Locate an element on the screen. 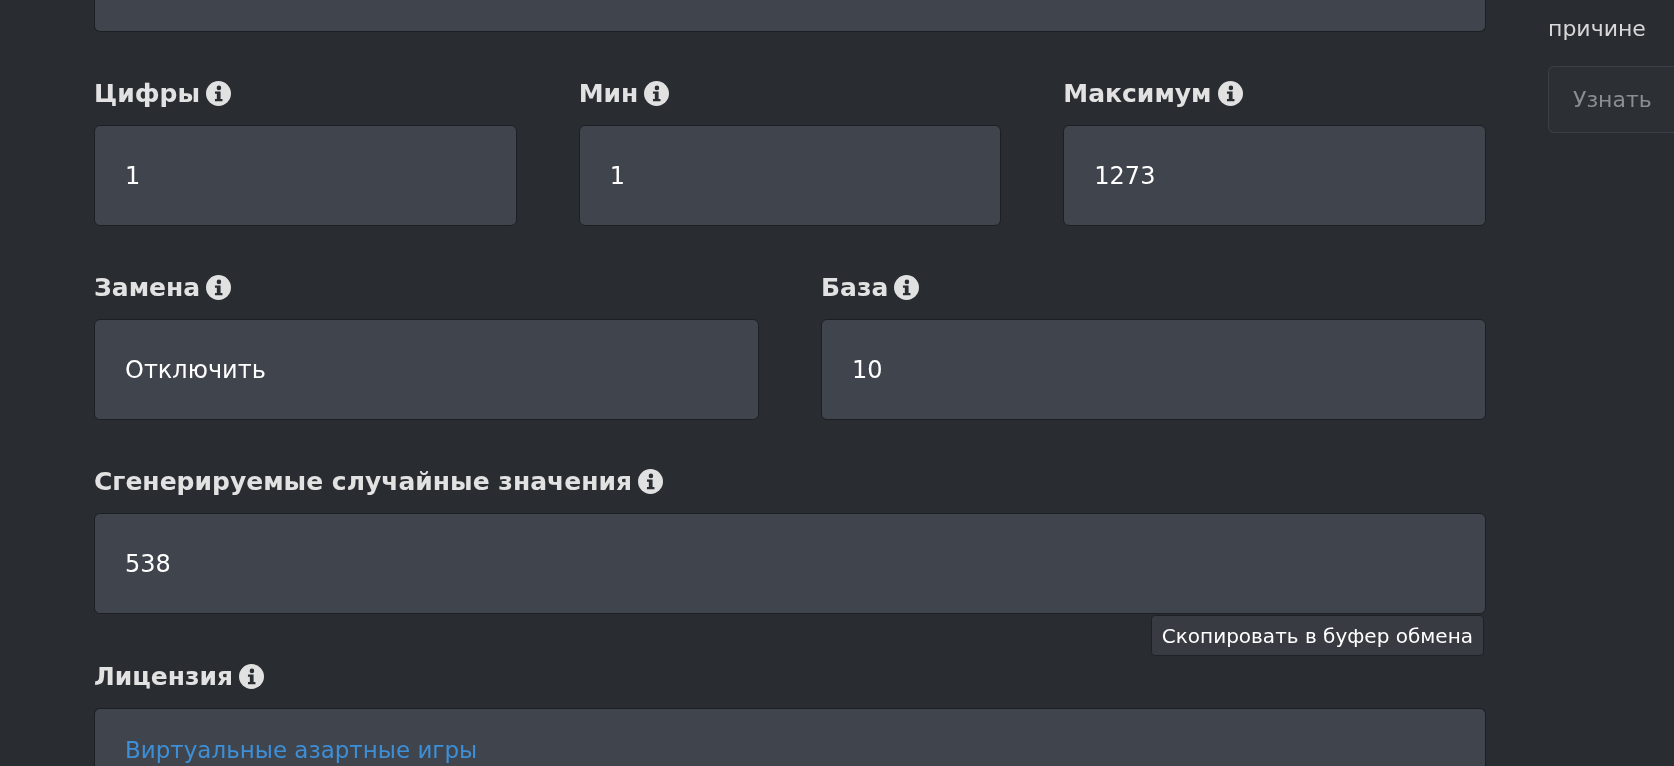 The width and height of the screenshot is (1674, 766). input-field: 10 is located at coordinates (1153, 369).